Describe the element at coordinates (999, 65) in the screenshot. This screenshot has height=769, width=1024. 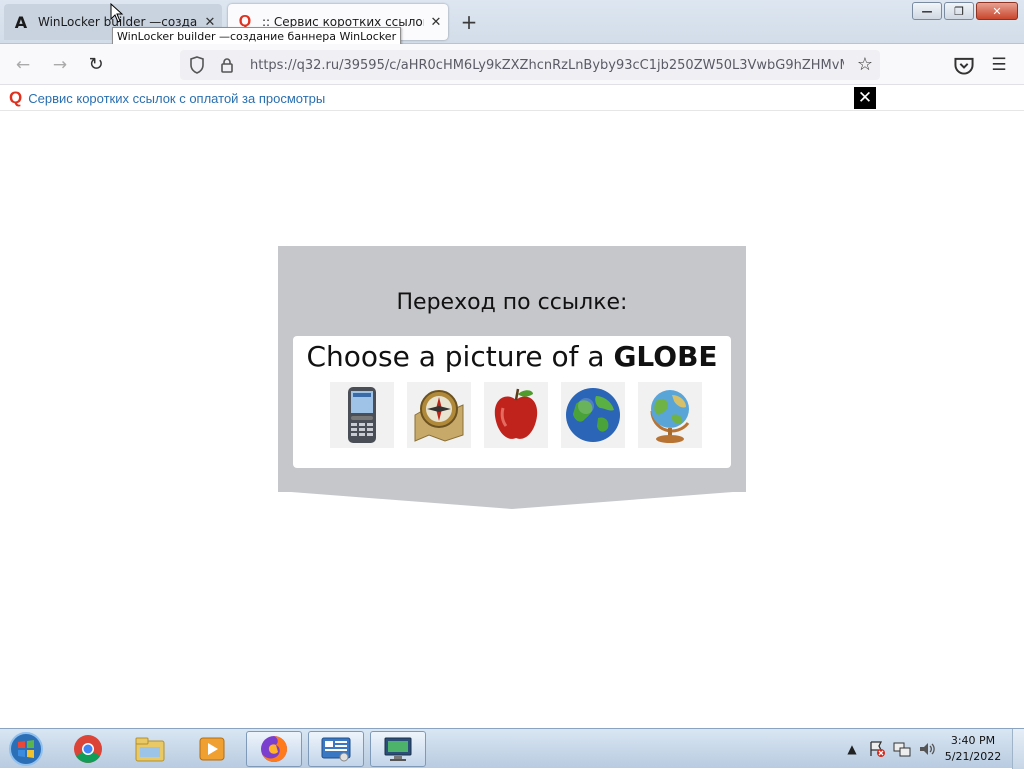
I see `hamburger-menu-icon: ☰` at that location.